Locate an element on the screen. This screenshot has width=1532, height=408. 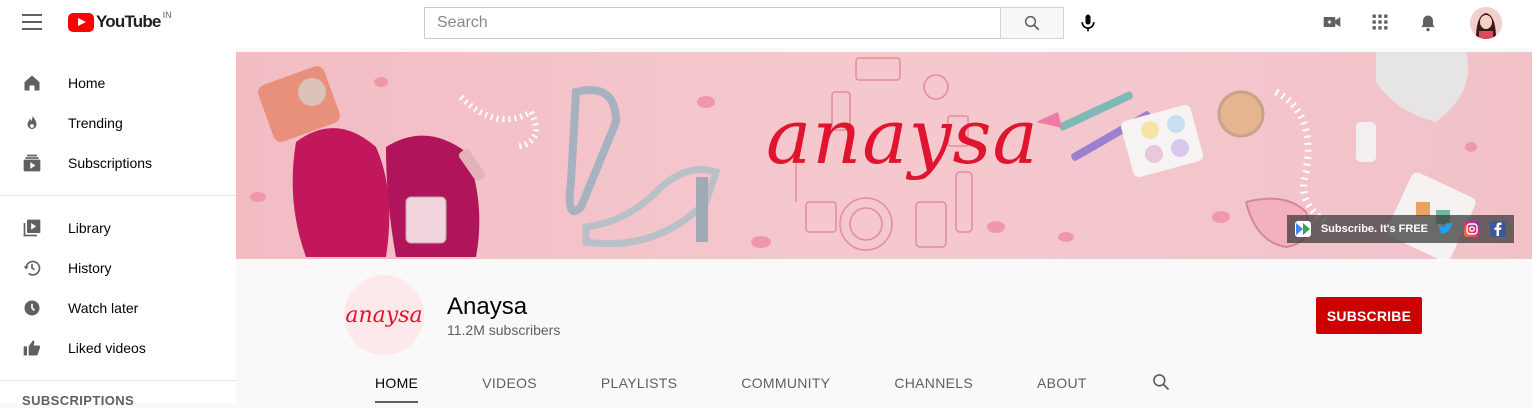
tab-about: ABOUT is located at coordinates (1062, 385).